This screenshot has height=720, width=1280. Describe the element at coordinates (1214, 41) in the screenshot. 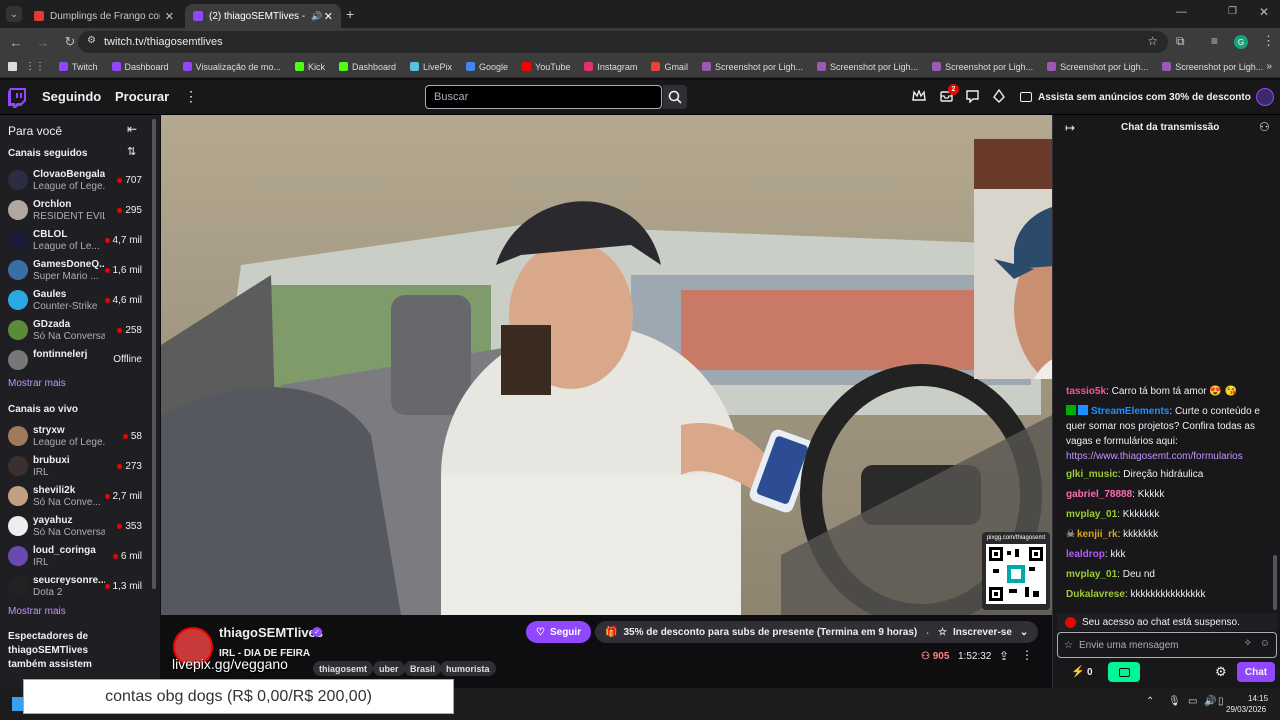

I see `media-control-icon: ≡` at that location.